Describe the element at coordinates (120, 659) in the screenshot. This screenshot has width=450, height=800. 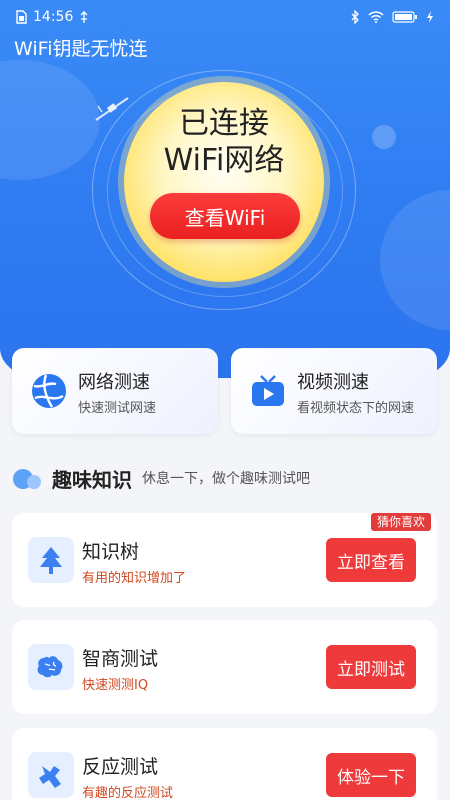
I see `item-title: 智商测试` at that location.